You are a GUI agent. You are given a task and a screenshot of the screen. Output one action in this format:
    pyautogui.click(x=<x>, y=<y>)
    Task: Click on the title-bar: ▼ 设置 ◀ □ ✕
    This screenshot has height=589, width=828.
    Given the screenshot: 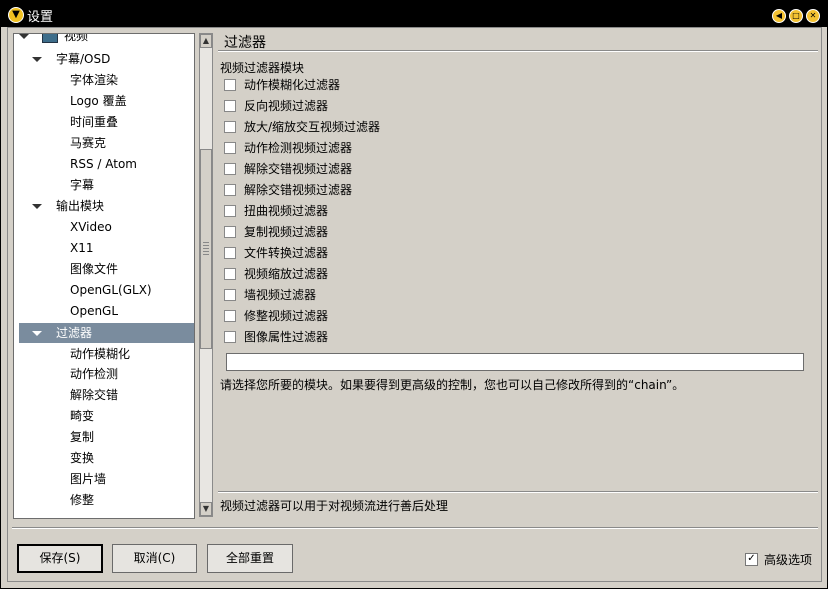 What is the action you would take?
    pyautogui.click(x=414, y=14)
    